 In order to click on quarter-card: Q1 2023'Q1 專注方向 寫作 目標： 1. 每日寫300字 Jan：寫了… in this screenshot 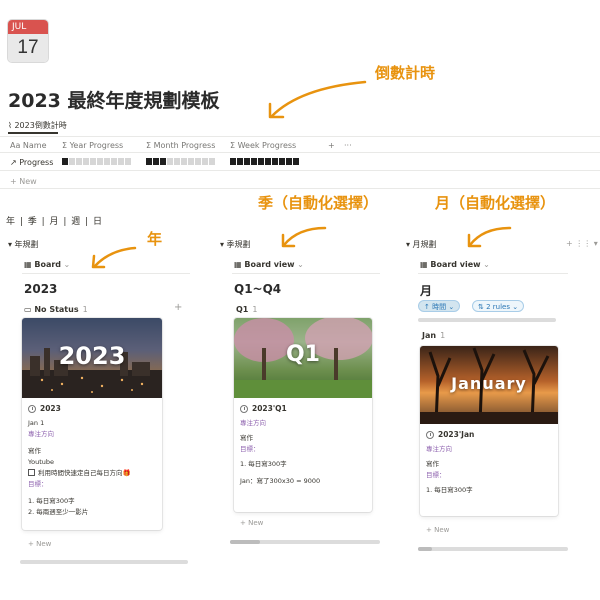, I will do `click(303, 415)`.